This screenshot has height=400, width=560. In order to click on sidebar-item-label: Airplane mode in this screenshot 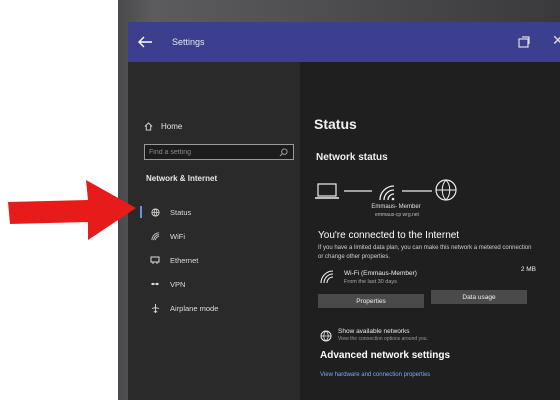, I will do `click(194, 308)`.